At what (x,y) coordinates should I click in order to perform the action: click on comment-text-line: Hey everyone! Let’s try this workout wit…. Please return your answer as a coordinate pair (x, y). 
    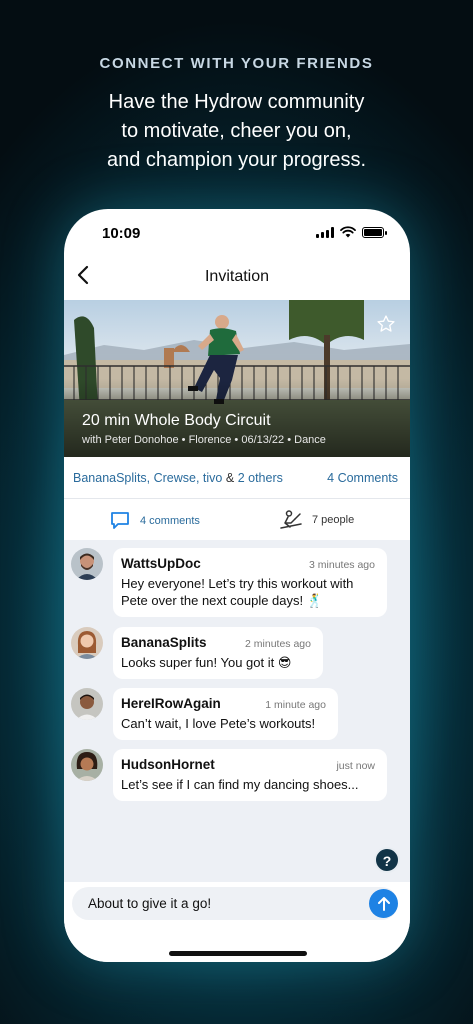
    Looking at the image, I should click on (237, 583).